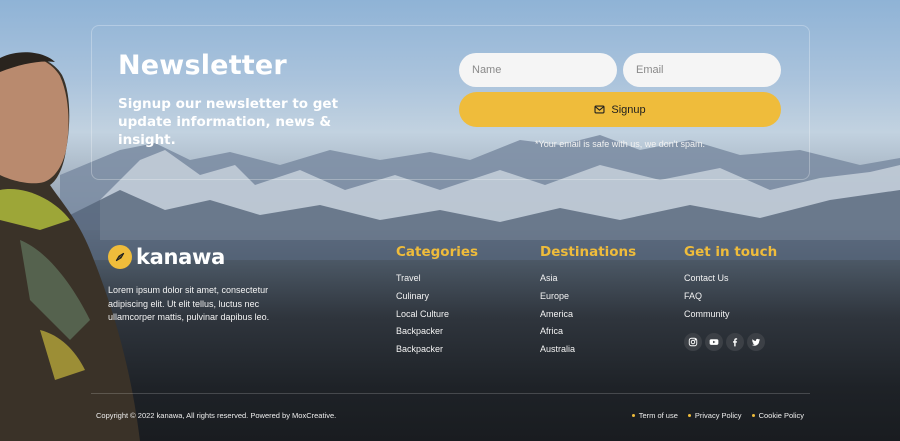 This screenshot has width=900, height=441. What do you see at coordinates (599, 109) in the screenshot?
I see `envelope-icon` at bounding box center [599, 109].